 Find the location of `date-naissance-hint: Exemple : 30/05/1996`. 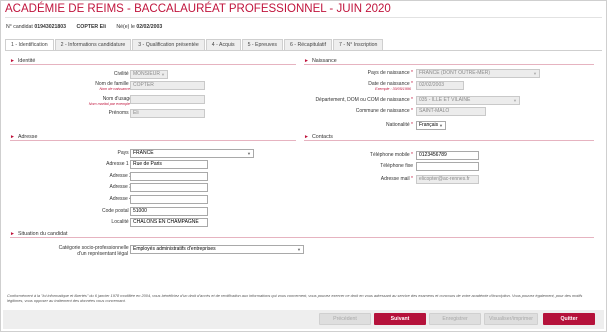

date-naissance-hint: Exemple : 30/05/1996 is located at coordinates (393, 89).